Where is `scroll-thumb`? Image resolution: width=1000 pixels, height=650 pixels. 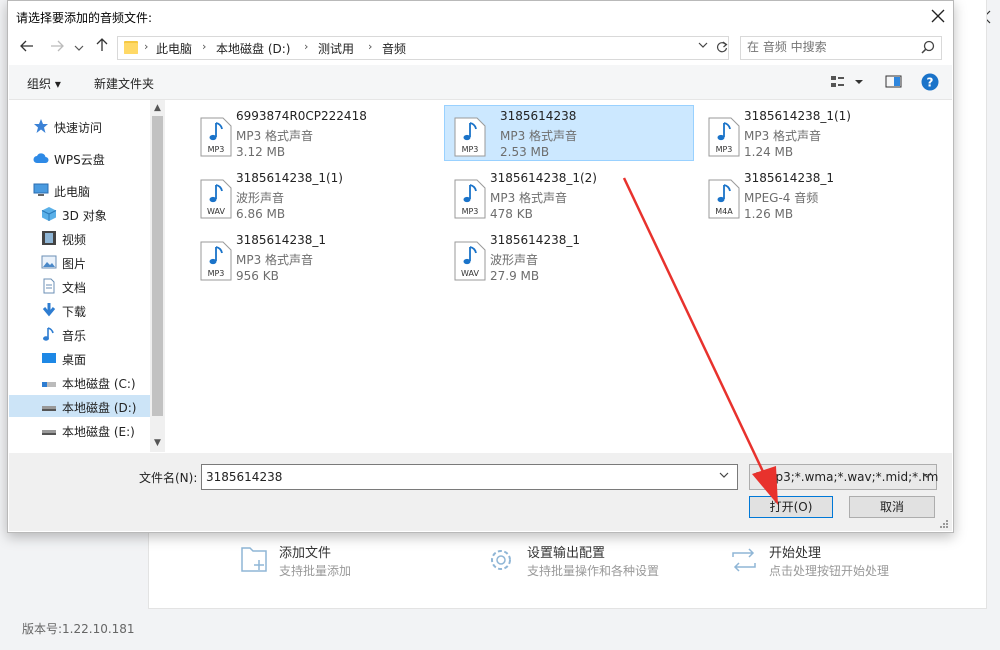
scroll-thumb is located at coordinates (157, 266).